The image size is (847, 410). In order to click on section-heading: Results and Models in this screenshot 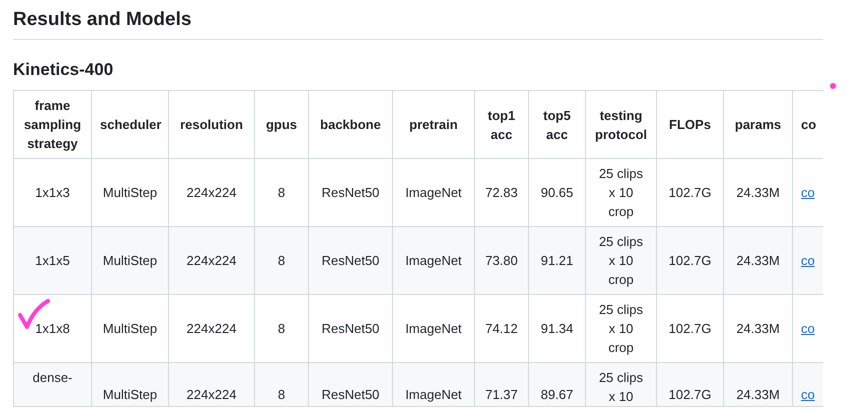, I will do `click(418, 20)`.